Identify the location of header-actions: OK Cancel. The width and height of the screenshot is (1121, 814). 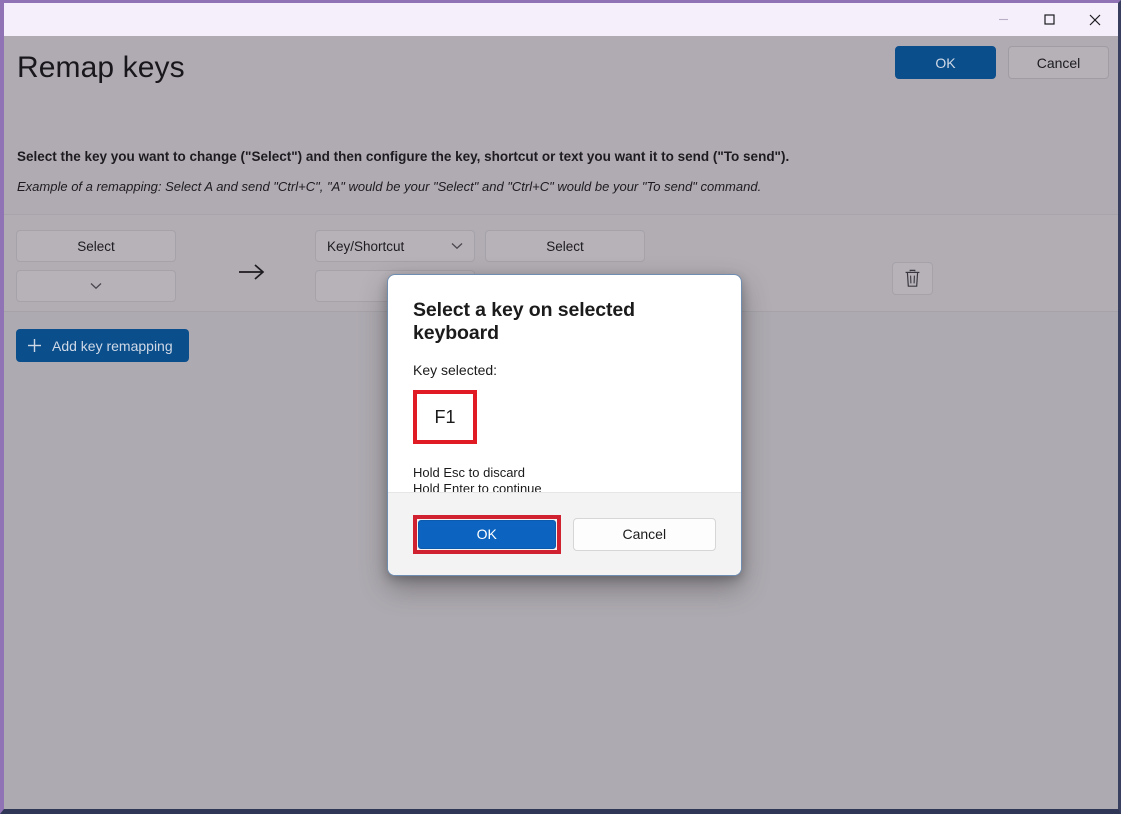
(1002, 62).